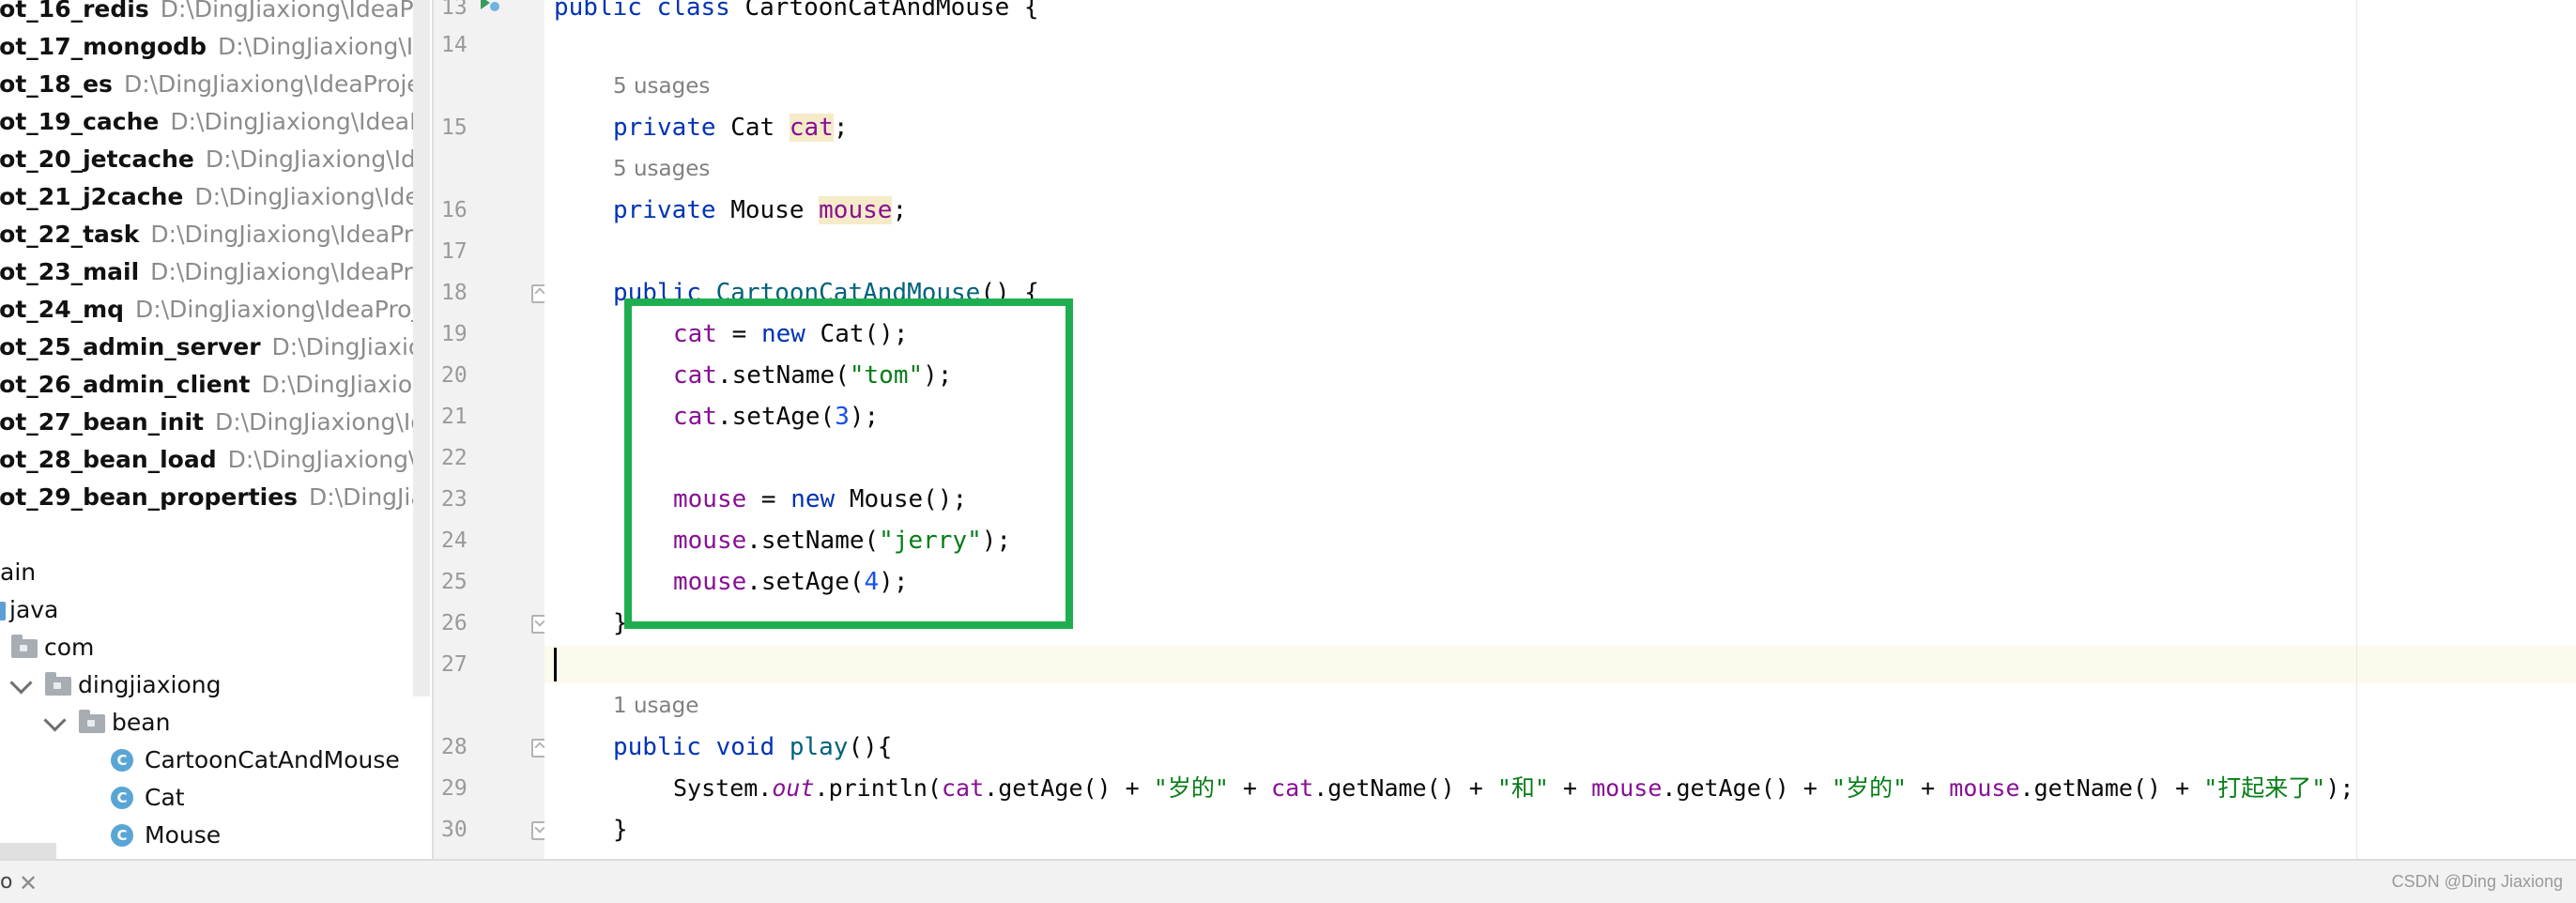  What do you see at coordinates (215, 272) in the screenshot?
I see `tree-module-item: oot_23_mailD:\DingJiaxiong\IdeaProjects` at bounding box center [215, 272].